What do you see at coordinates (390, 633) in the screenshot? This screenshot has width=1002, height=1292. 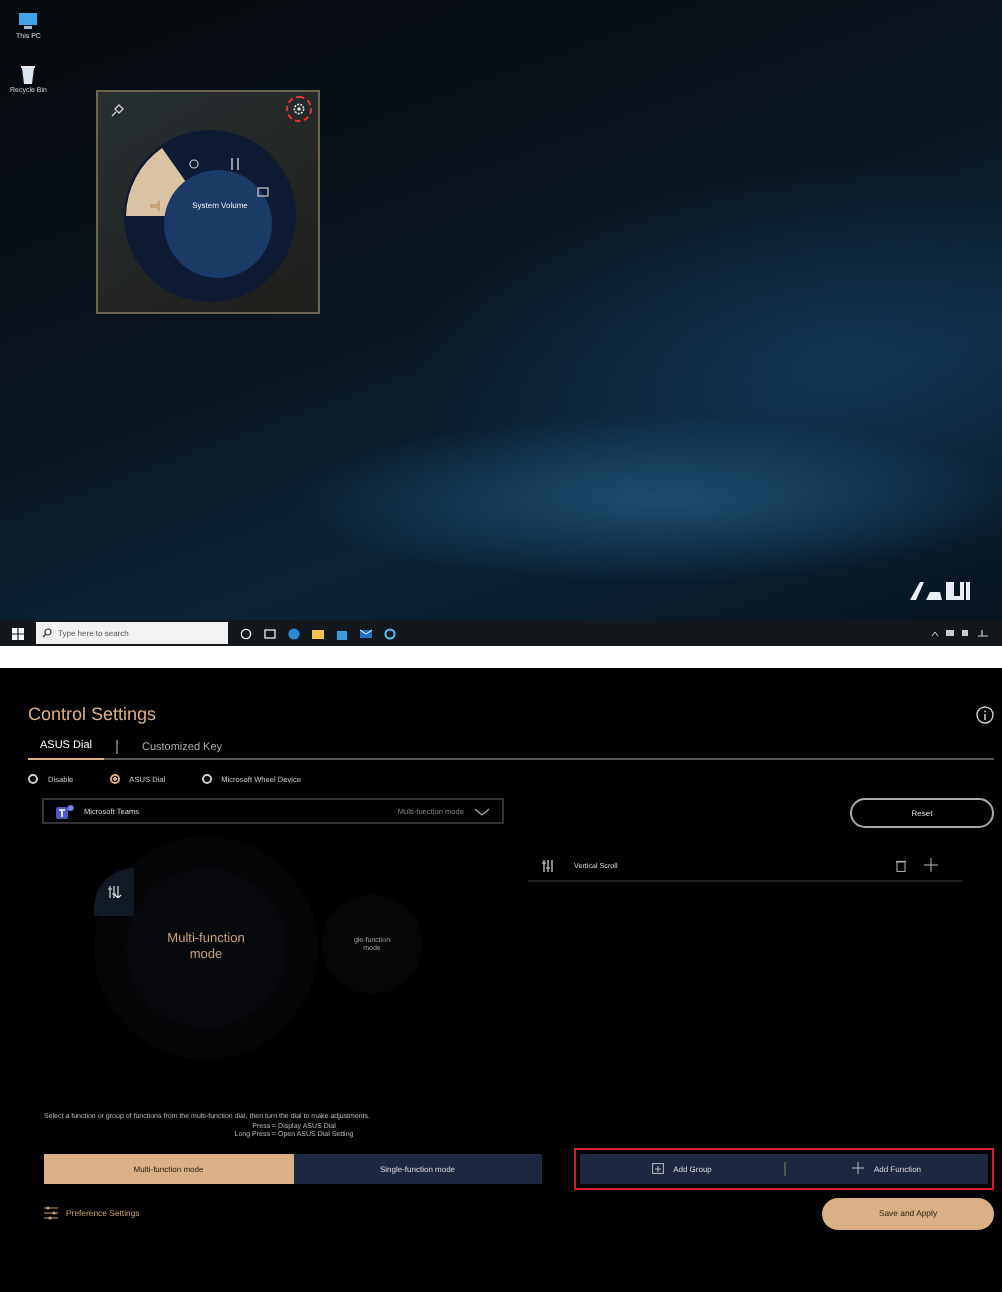 I see `ring-icon` at bounding box center [390, 633].